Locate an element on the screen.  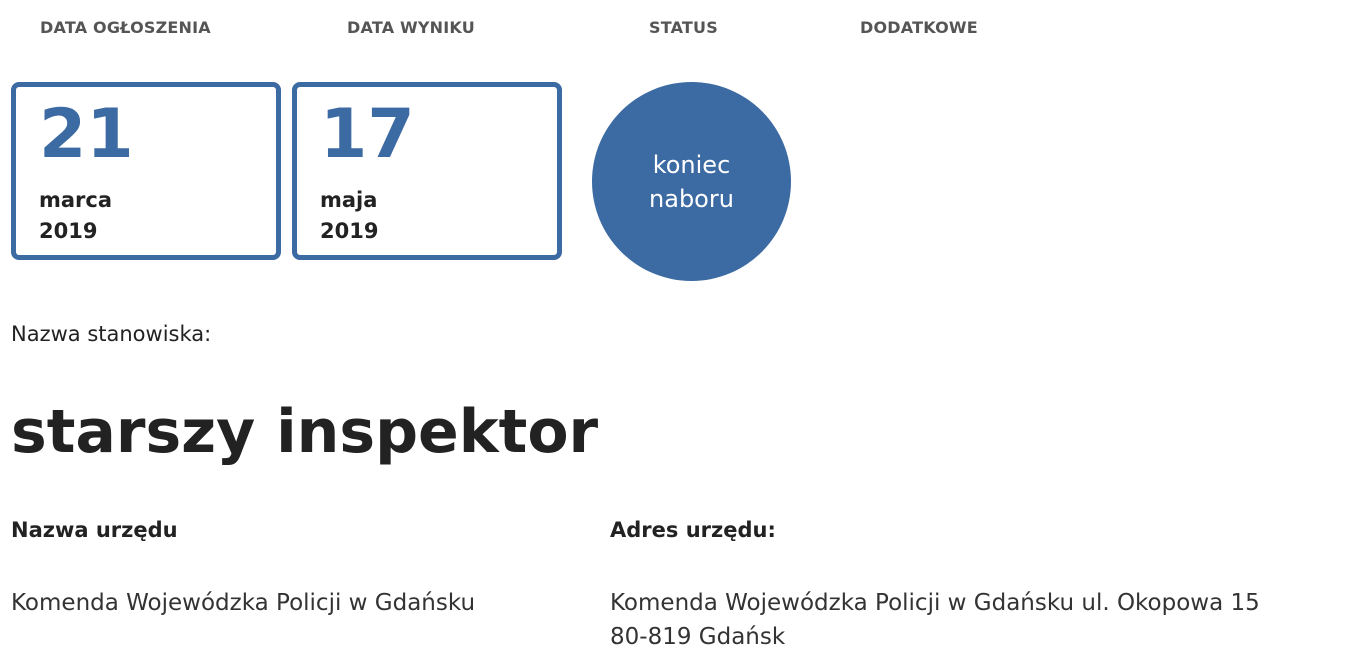
result-month: maja is located at coordinates (349, 200).